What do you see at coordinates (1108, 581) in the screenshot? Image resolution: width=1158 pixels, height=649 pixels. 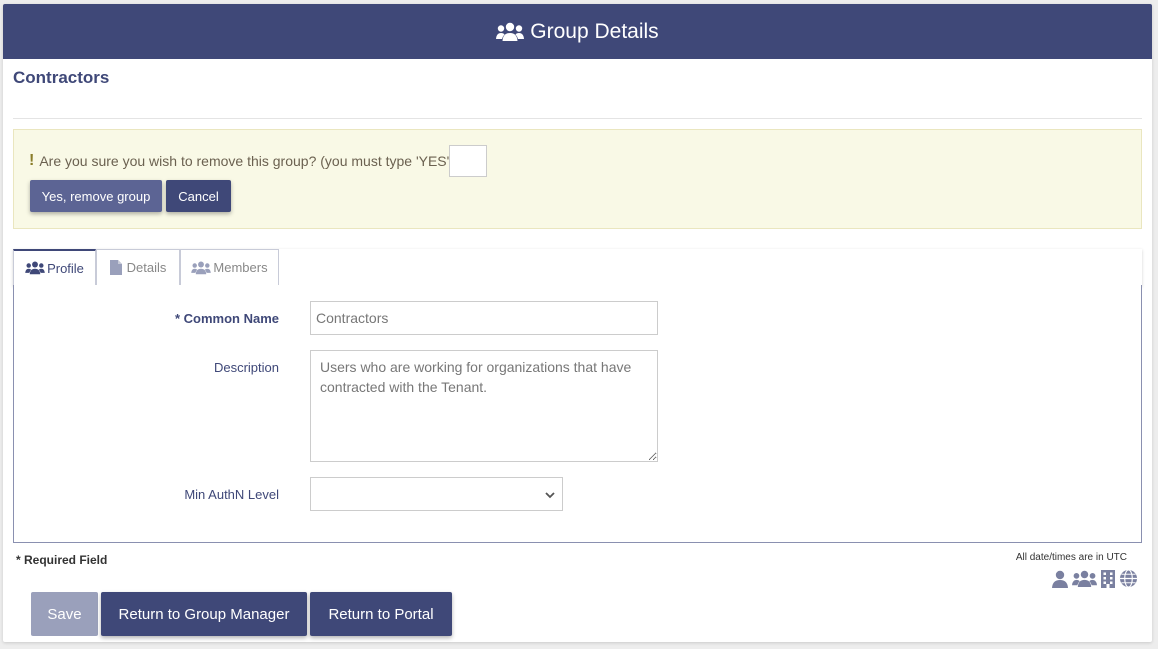 I see `building-icon` at bounding box center [1108, 581].